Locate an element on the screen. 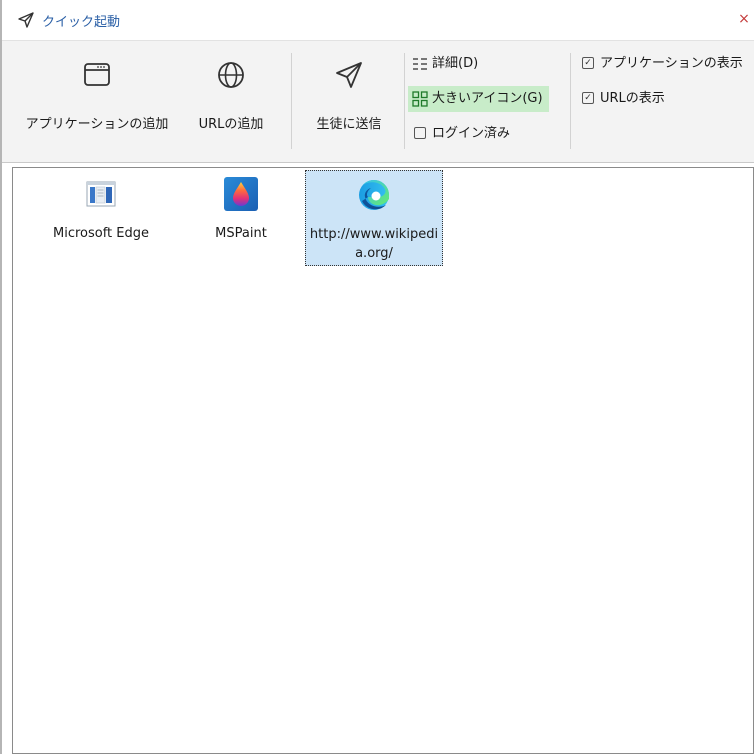 The width and height of the screenshot is (754, 754). edge-icon is located at coordinates (374, 195).